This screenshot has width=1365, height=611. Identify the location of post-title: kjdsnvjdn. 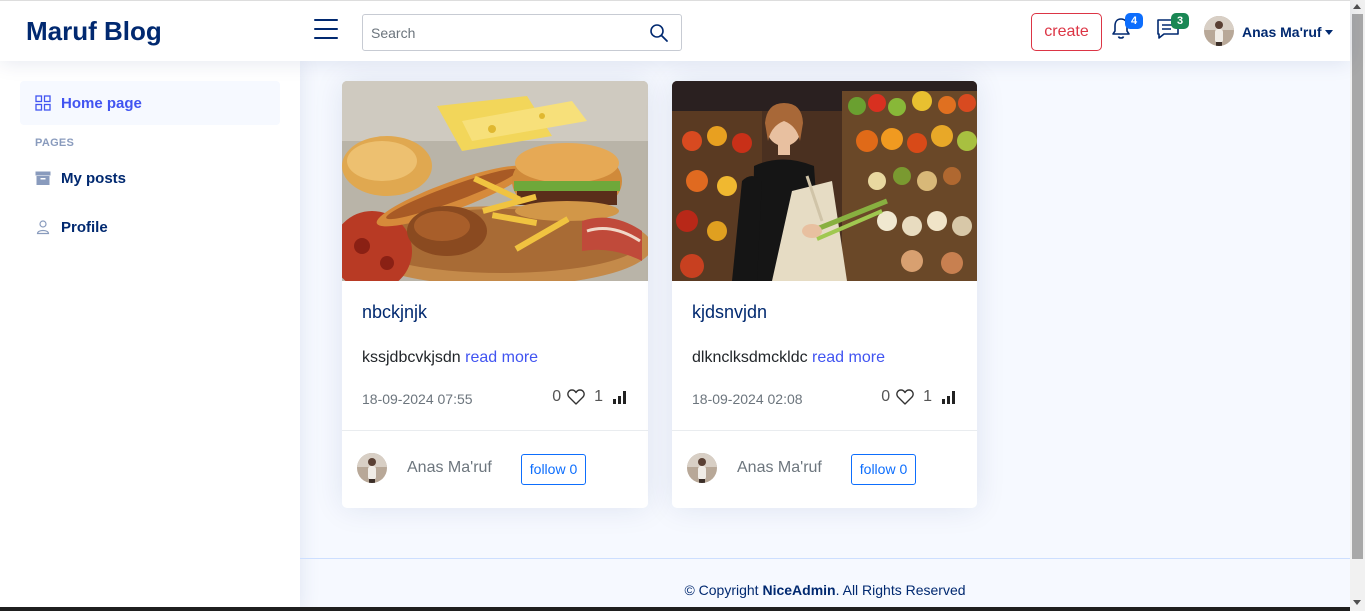
(729, 312).